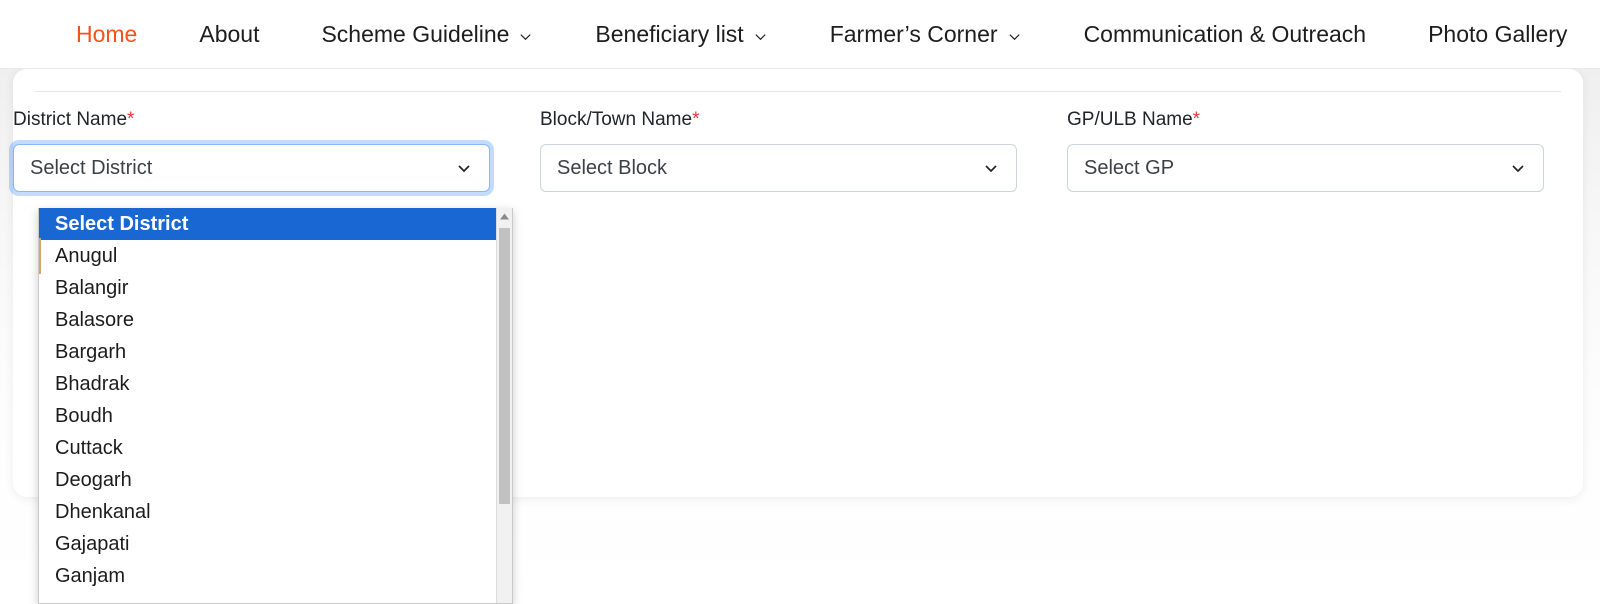  I want to click on nav-item-label: Communication & Outreach, so click(1225, 33).